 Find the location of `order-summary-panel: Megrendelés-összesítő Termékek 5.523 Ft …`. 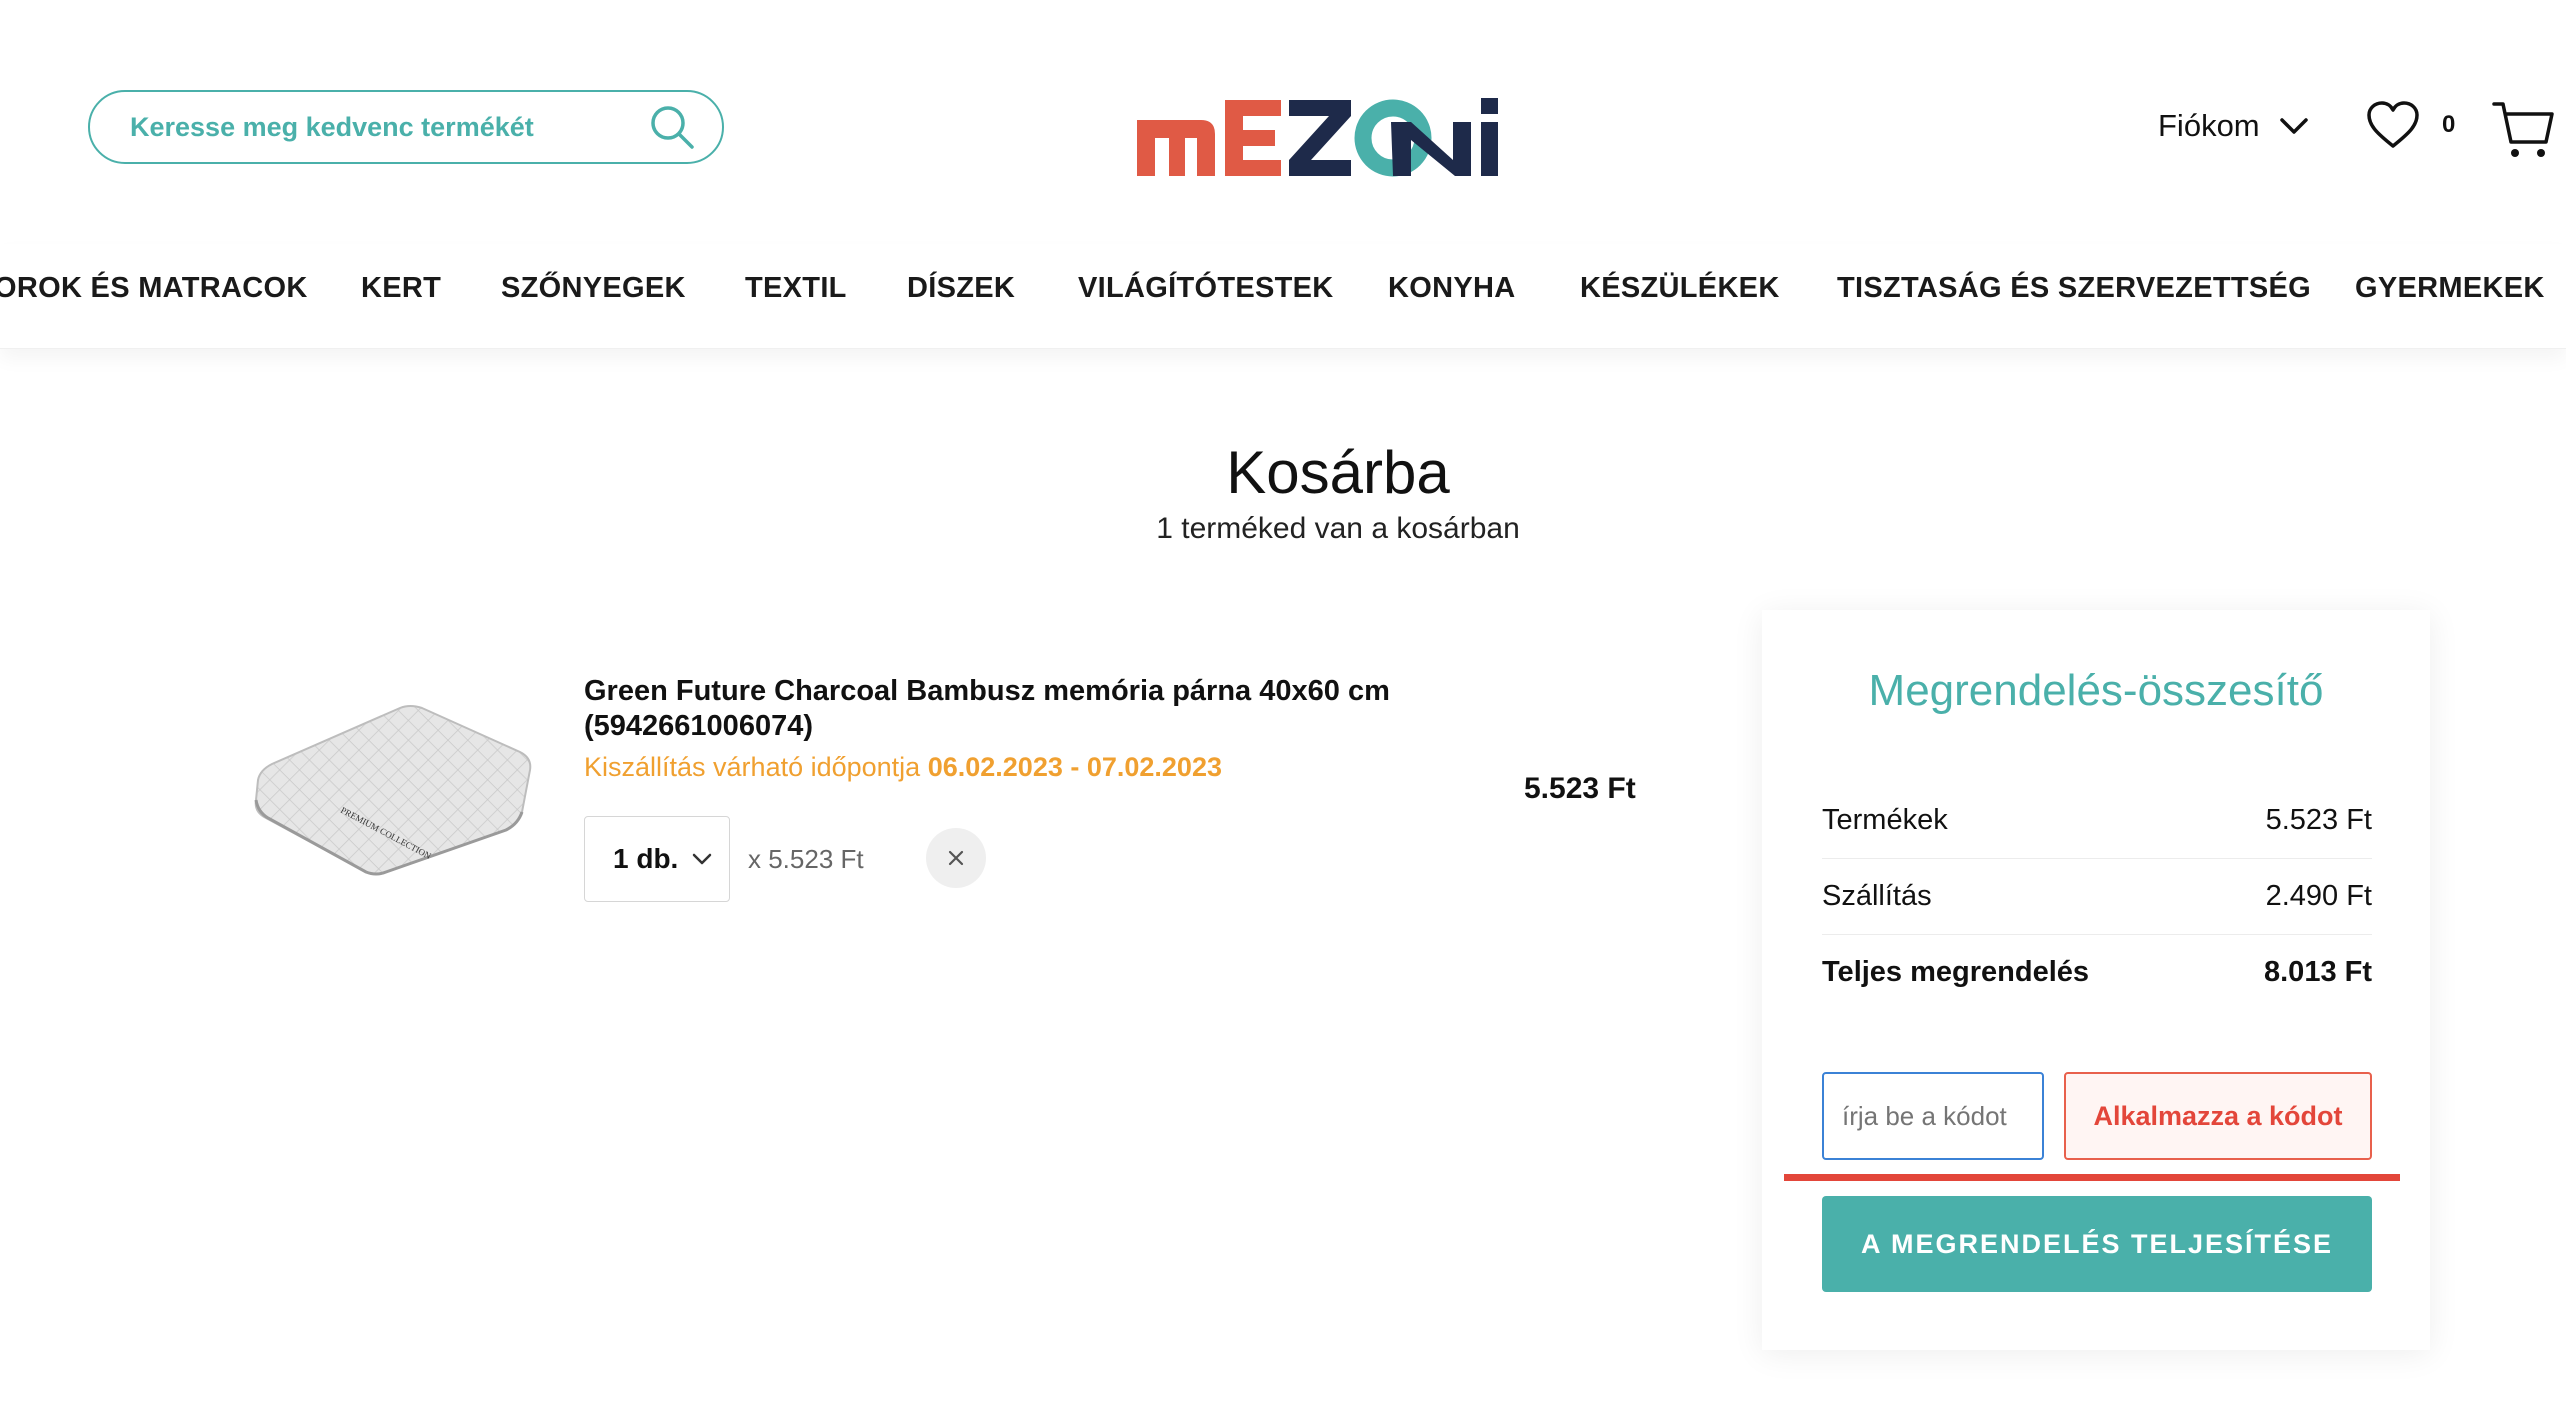

order-summary-panel: Megrendelés-összesítő Termékek 5.523 Ft … is located at coordinates (2096, 980).